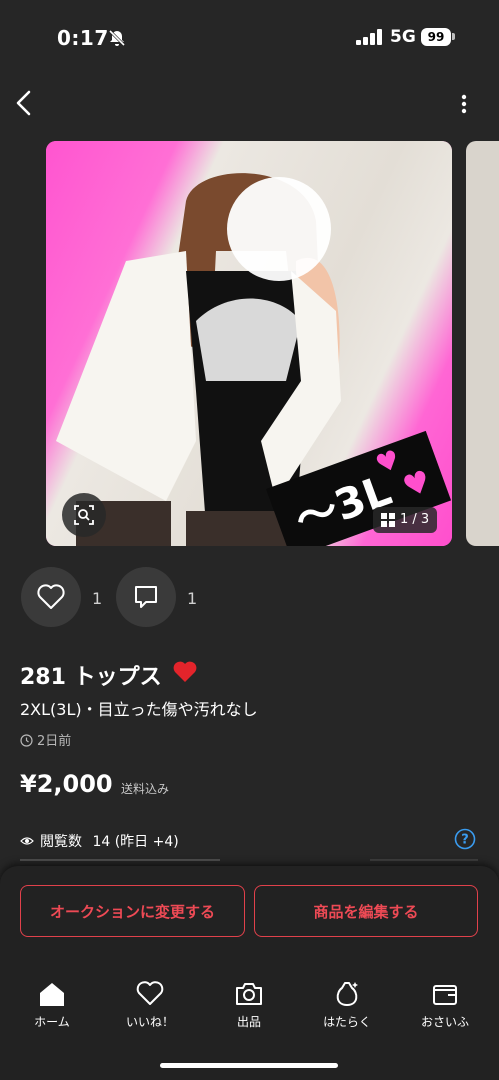 The width and height of the screenshot is (499, 1080). What do you see at coordinates (145, 789) in the screenshot?
I see `shipping-note: 送料込み` at bounding box center [145, 789].